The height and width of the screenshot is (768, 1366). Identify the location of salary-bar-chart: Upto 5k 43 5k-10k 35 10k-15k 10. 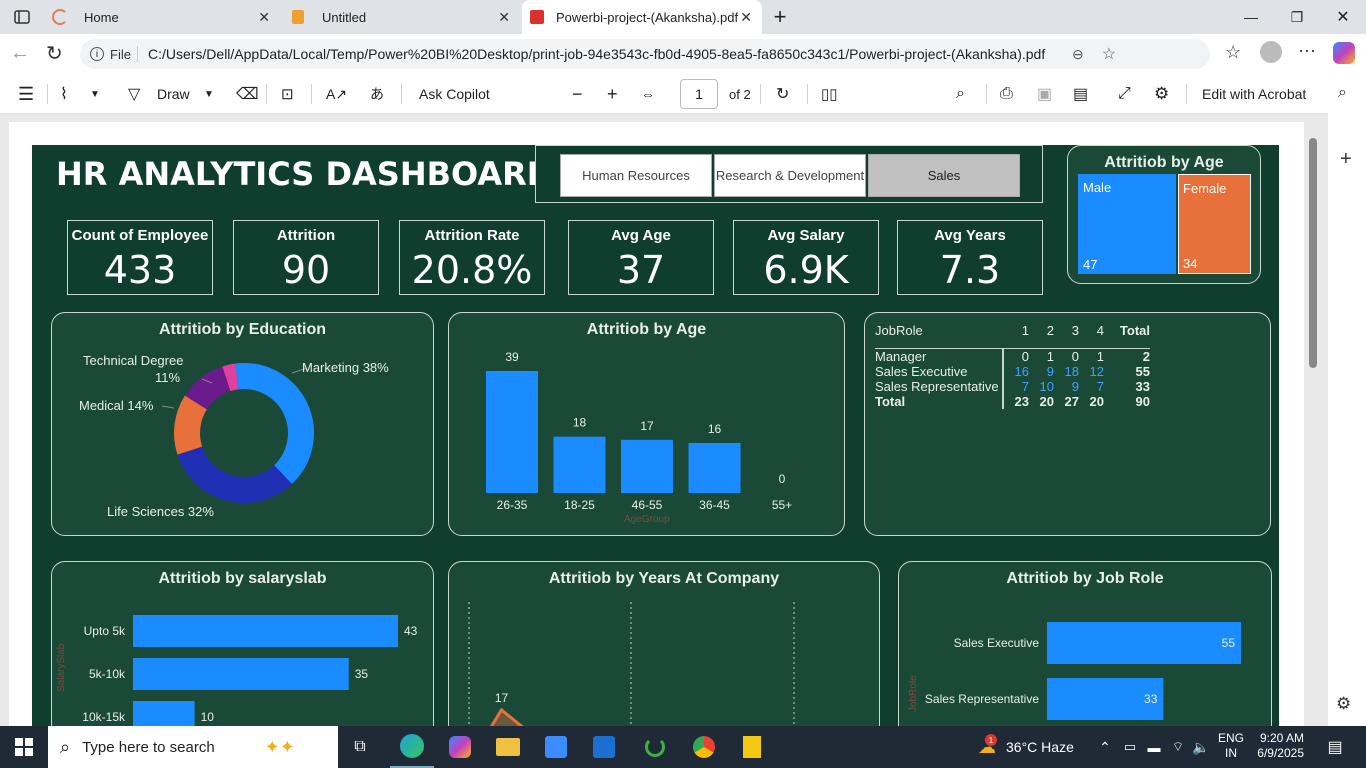
(250, 670).